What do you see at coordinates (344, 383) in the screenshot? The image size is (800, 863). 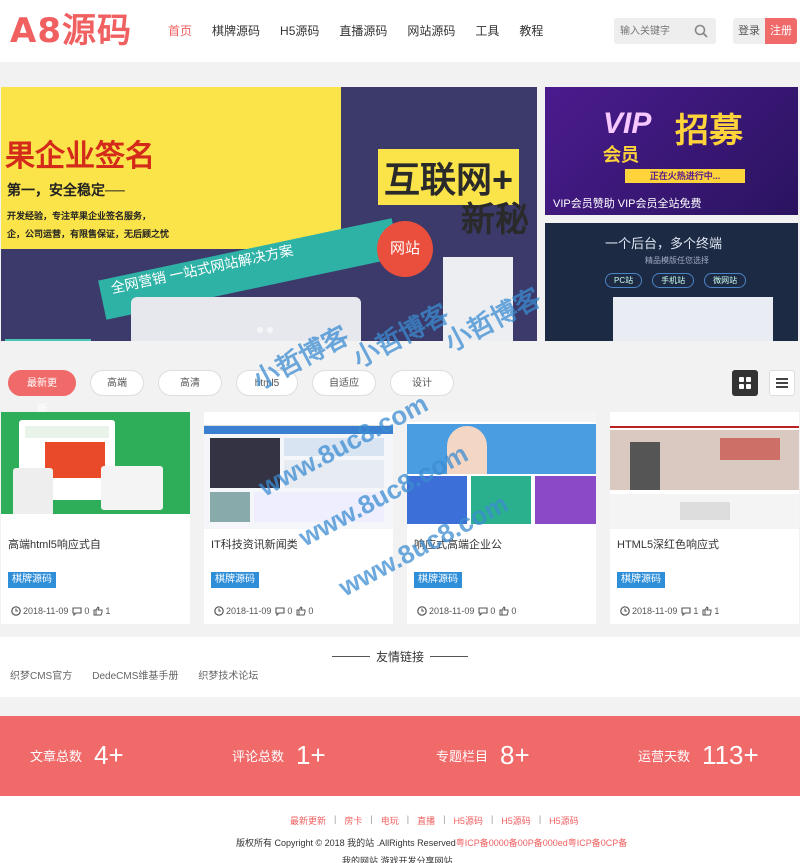 I see `filter-responsive: 自适应` at bounding box center [344, 383].